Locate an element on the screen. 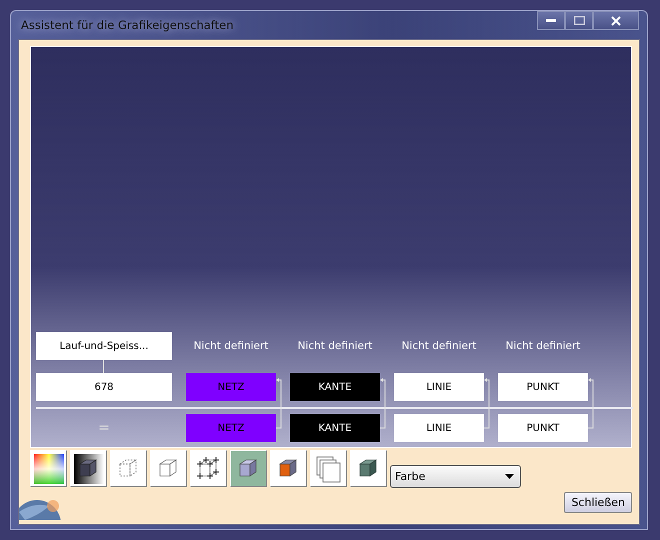 The image size is (660, 540). id-field: 678 is located at coordinates (104, 387).